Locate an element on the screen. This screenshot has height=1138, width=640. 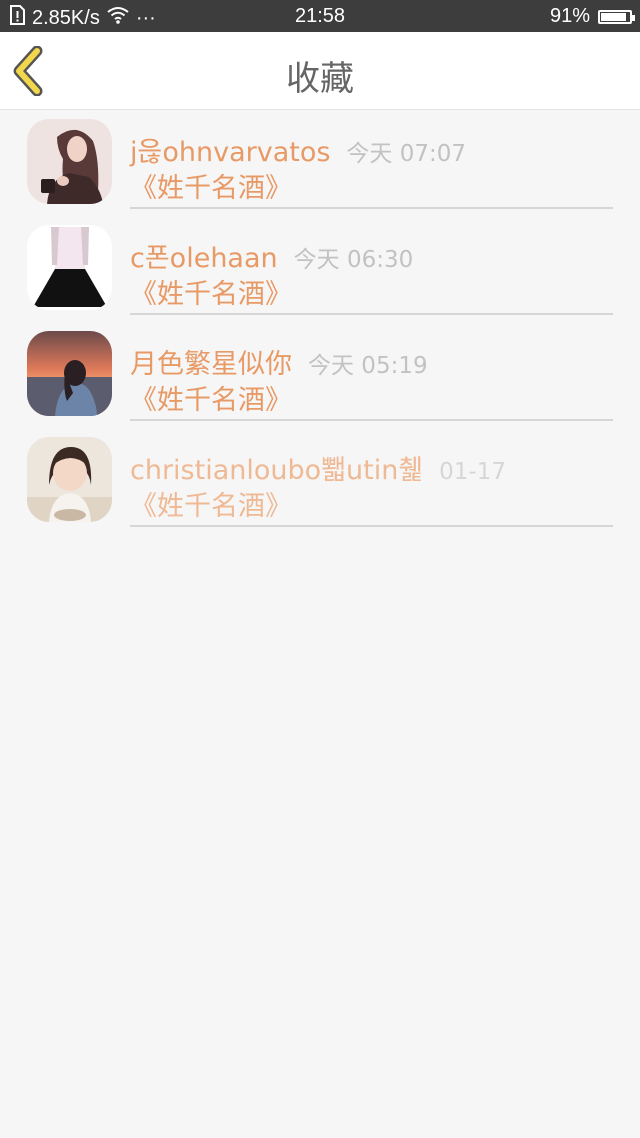
item-header: c폰olehaan 今天 06:30 is located at coordinates (271, 255).